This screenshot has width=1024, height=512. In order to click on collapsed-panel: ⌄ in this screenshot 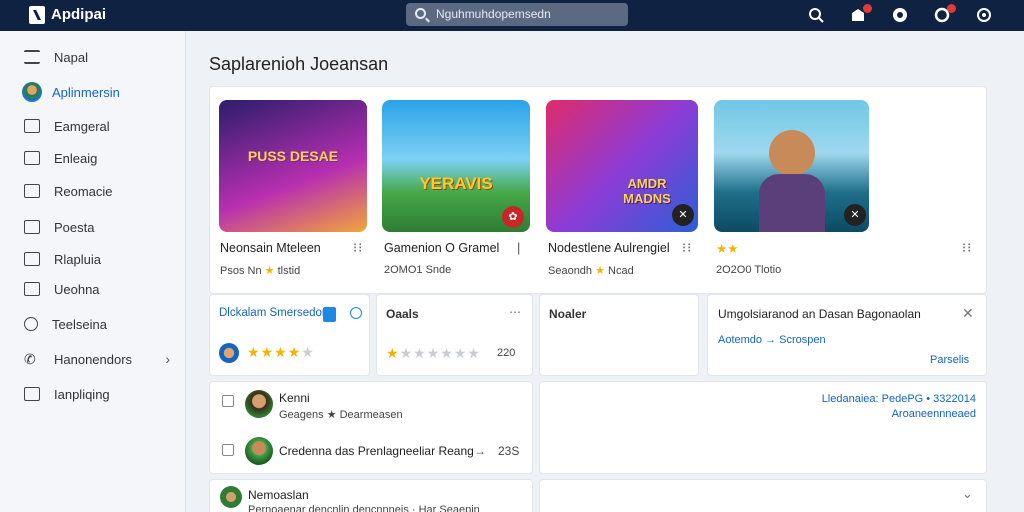, I will do `click(763, 495)`.